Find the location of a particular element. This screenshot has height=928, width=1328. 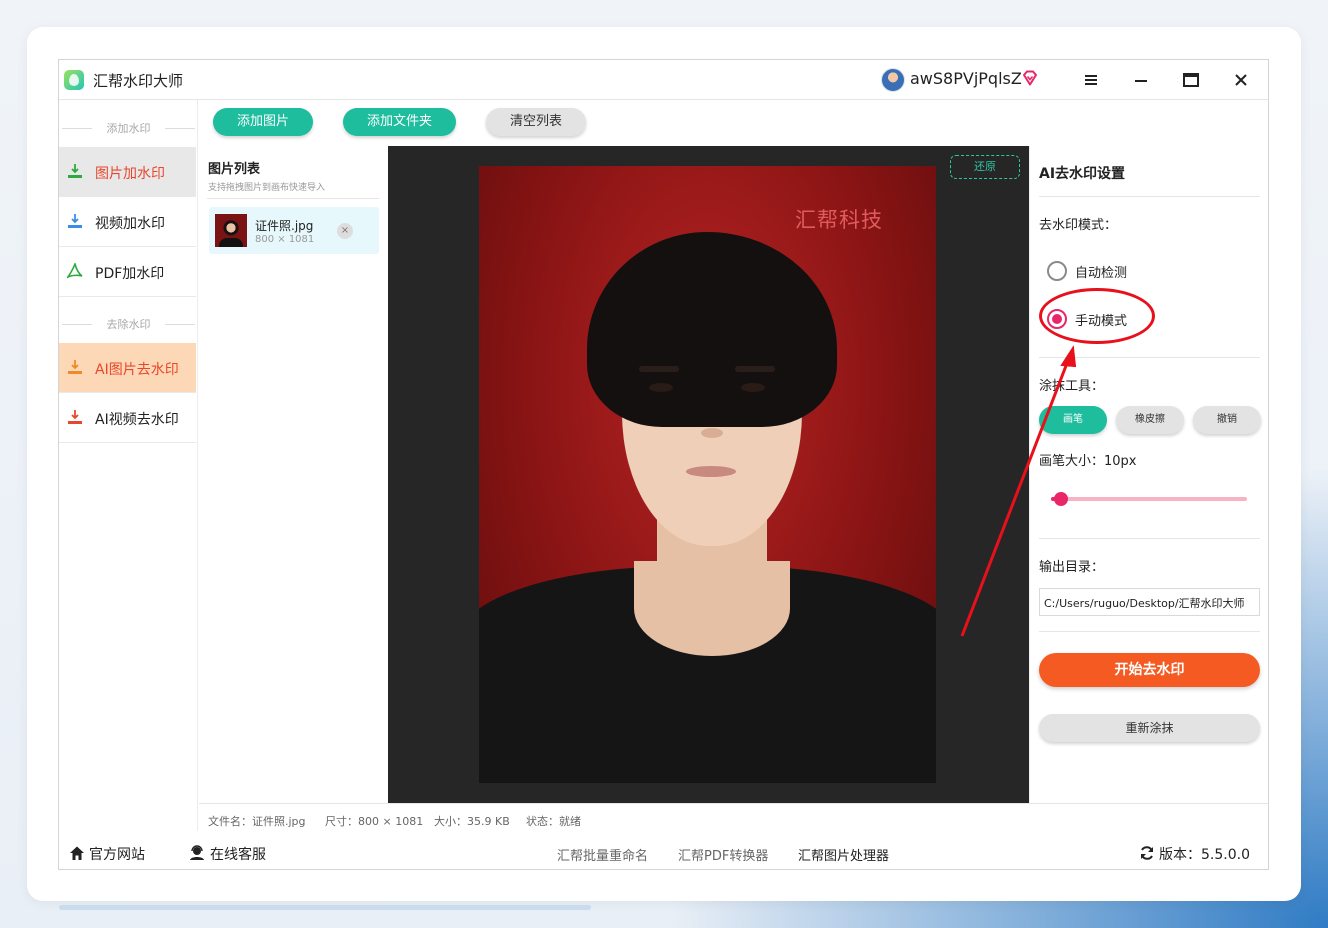

sidebar-item-label: 图片加水印 is located at coordinates (130, 174).